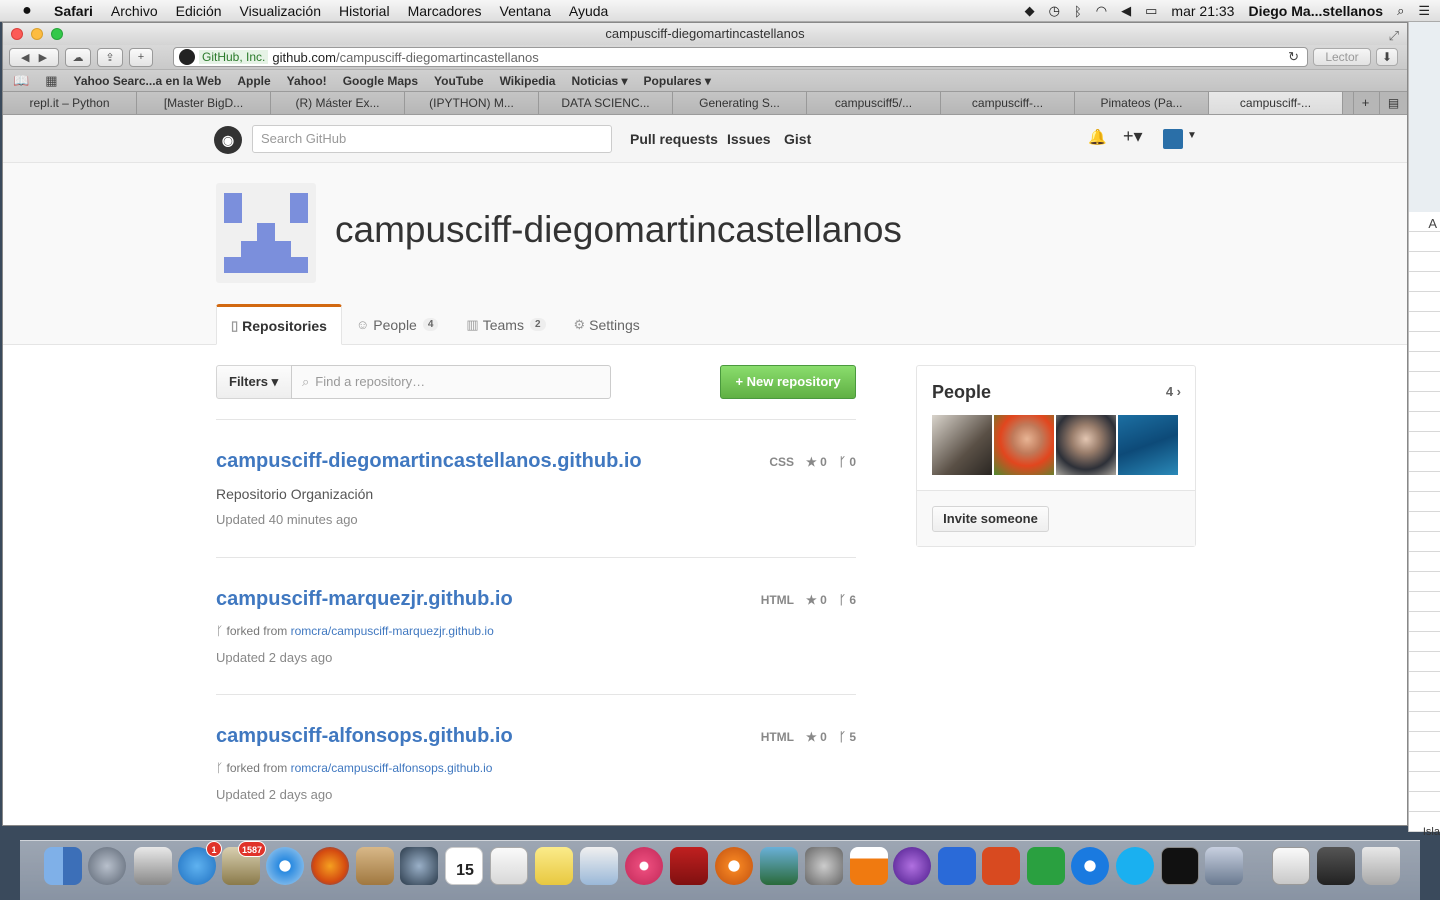 The width and height of the screenshot is (1440, 900). What do you see at coordinates (364, 11) in the screenshot?
I see `menu-historial: Historial` at bounding box center [364, 11].